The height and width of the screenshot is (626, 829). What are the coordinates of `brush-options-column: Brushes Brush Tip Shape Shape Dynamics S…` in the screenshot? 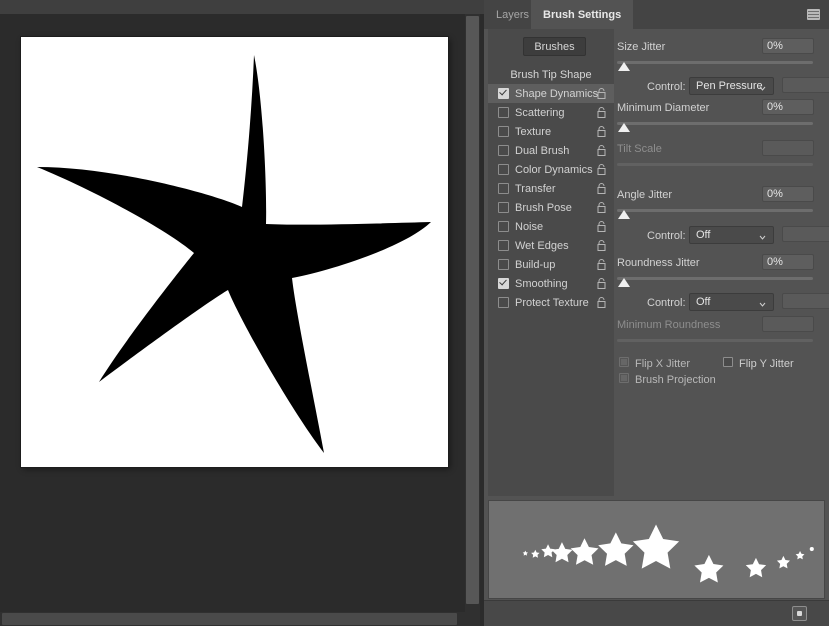 It's located at (551, 262).